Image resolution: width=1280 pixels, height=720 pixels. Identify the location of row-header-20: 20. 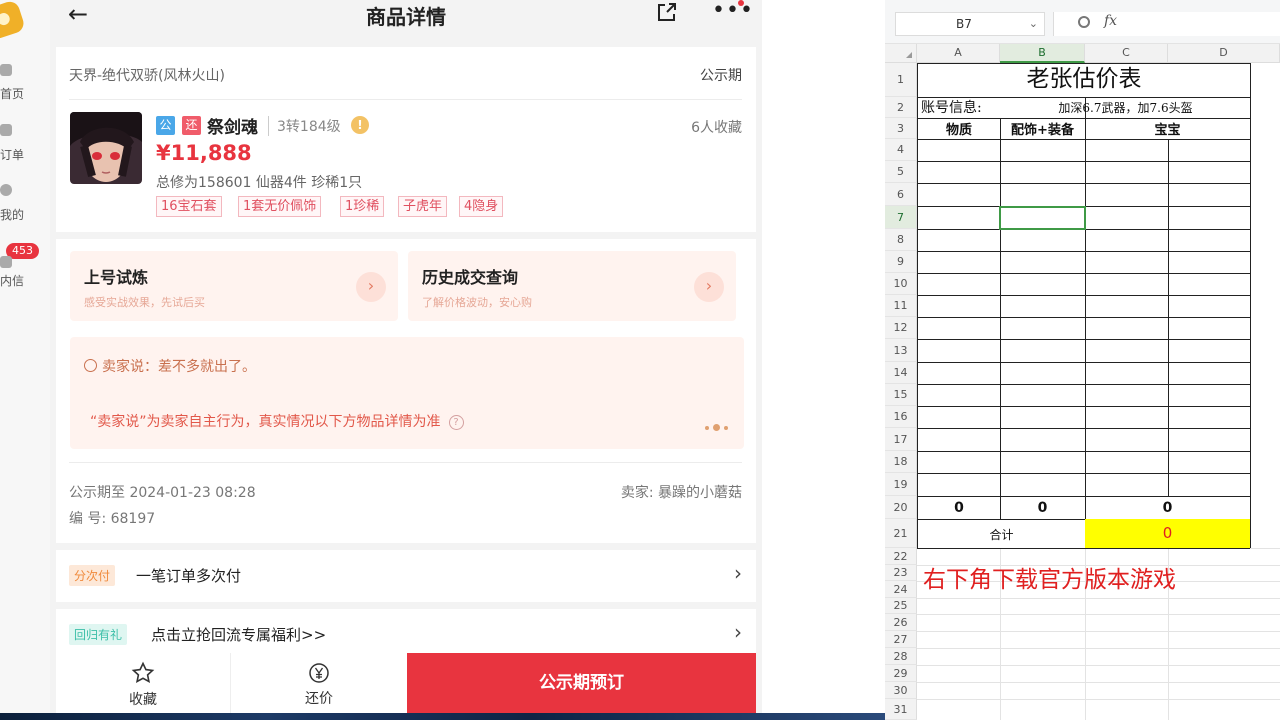
(901, 507).